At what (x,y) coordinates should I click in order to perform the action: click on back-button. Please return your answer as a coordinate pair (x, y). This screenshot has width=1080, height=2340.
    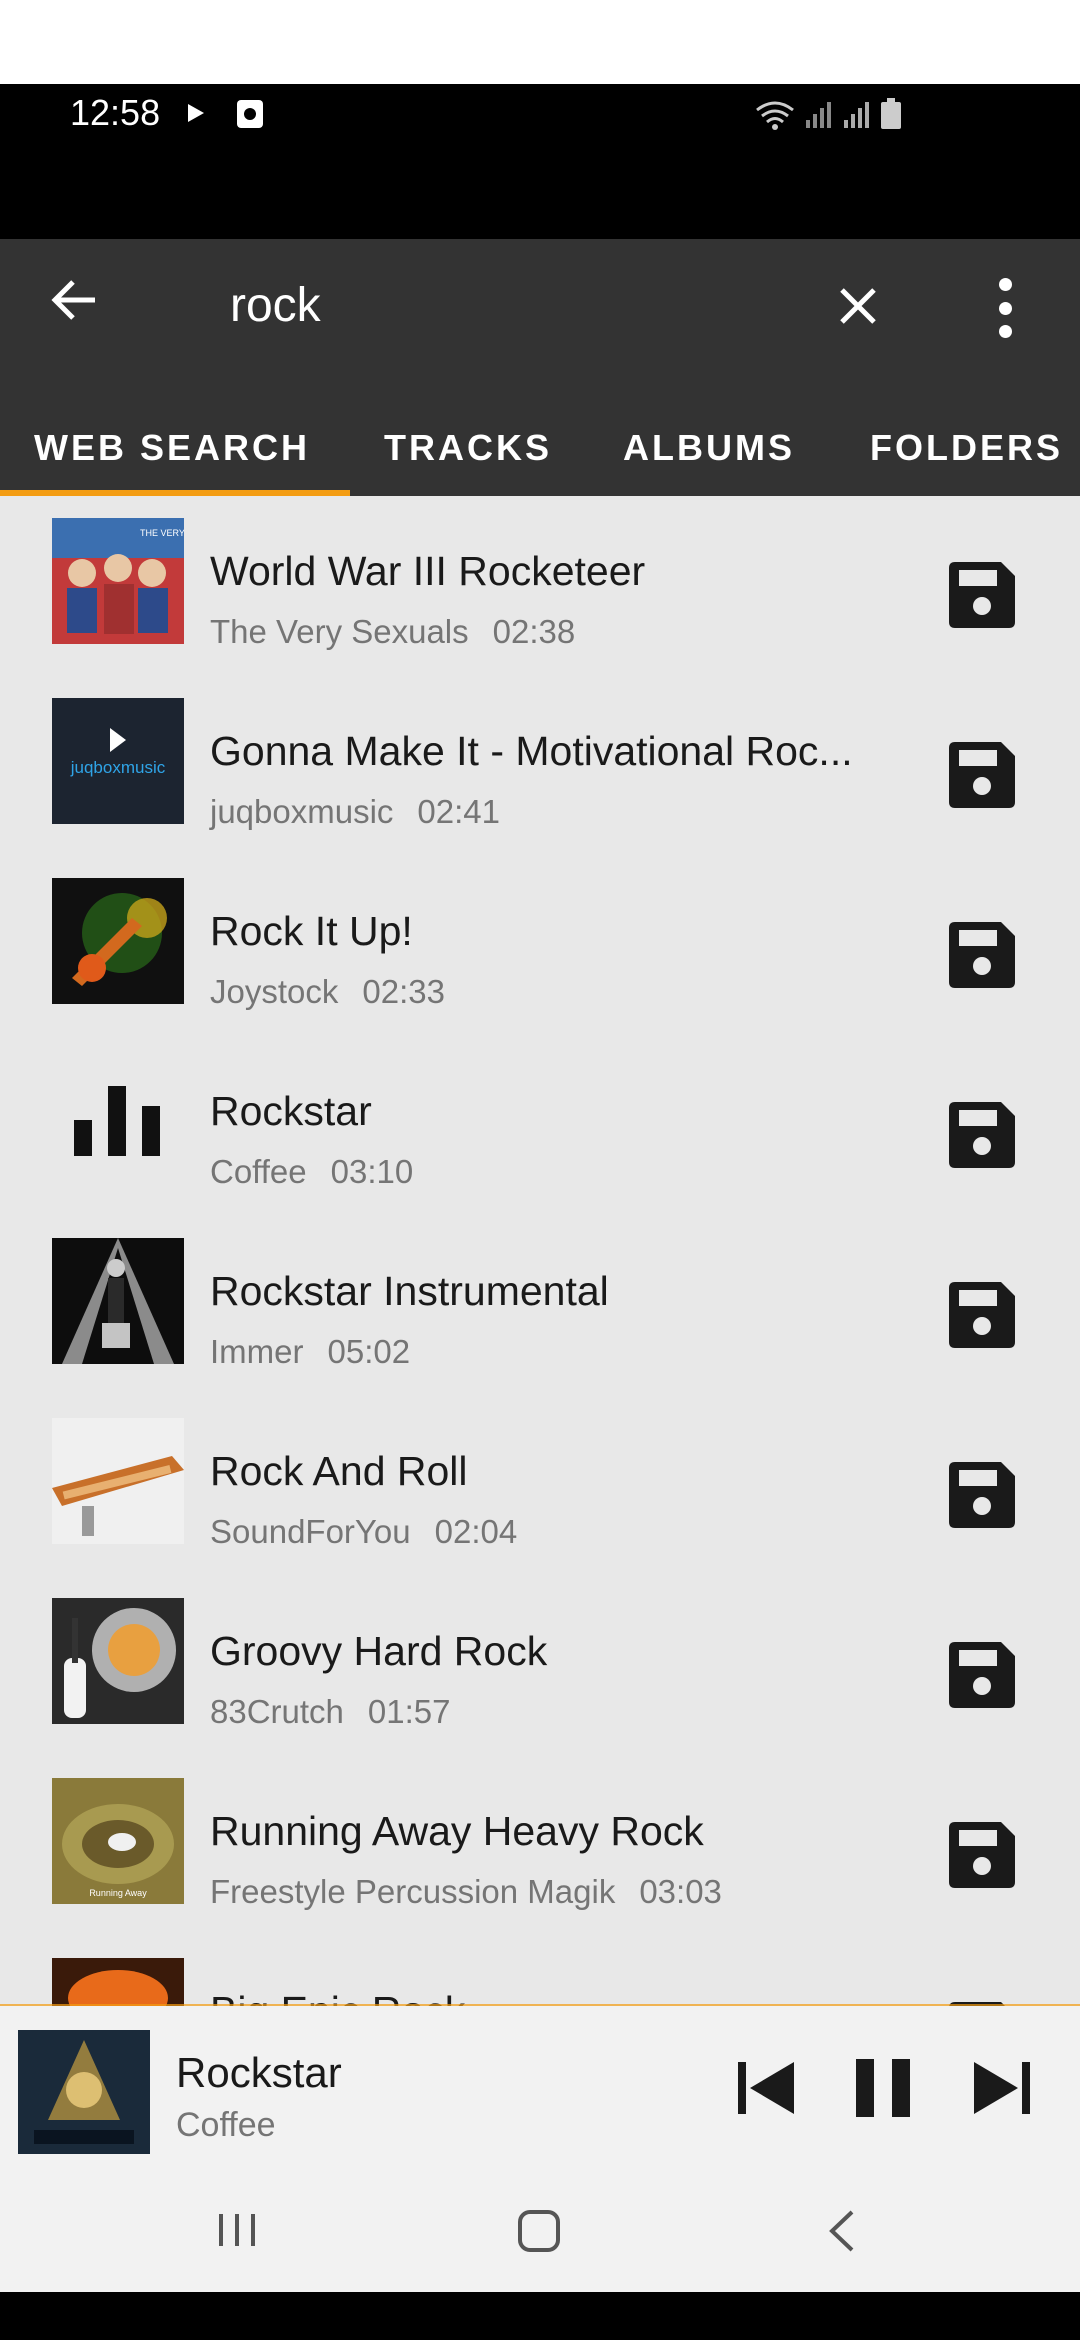
    Looking at the image, I should click on (74, 300).